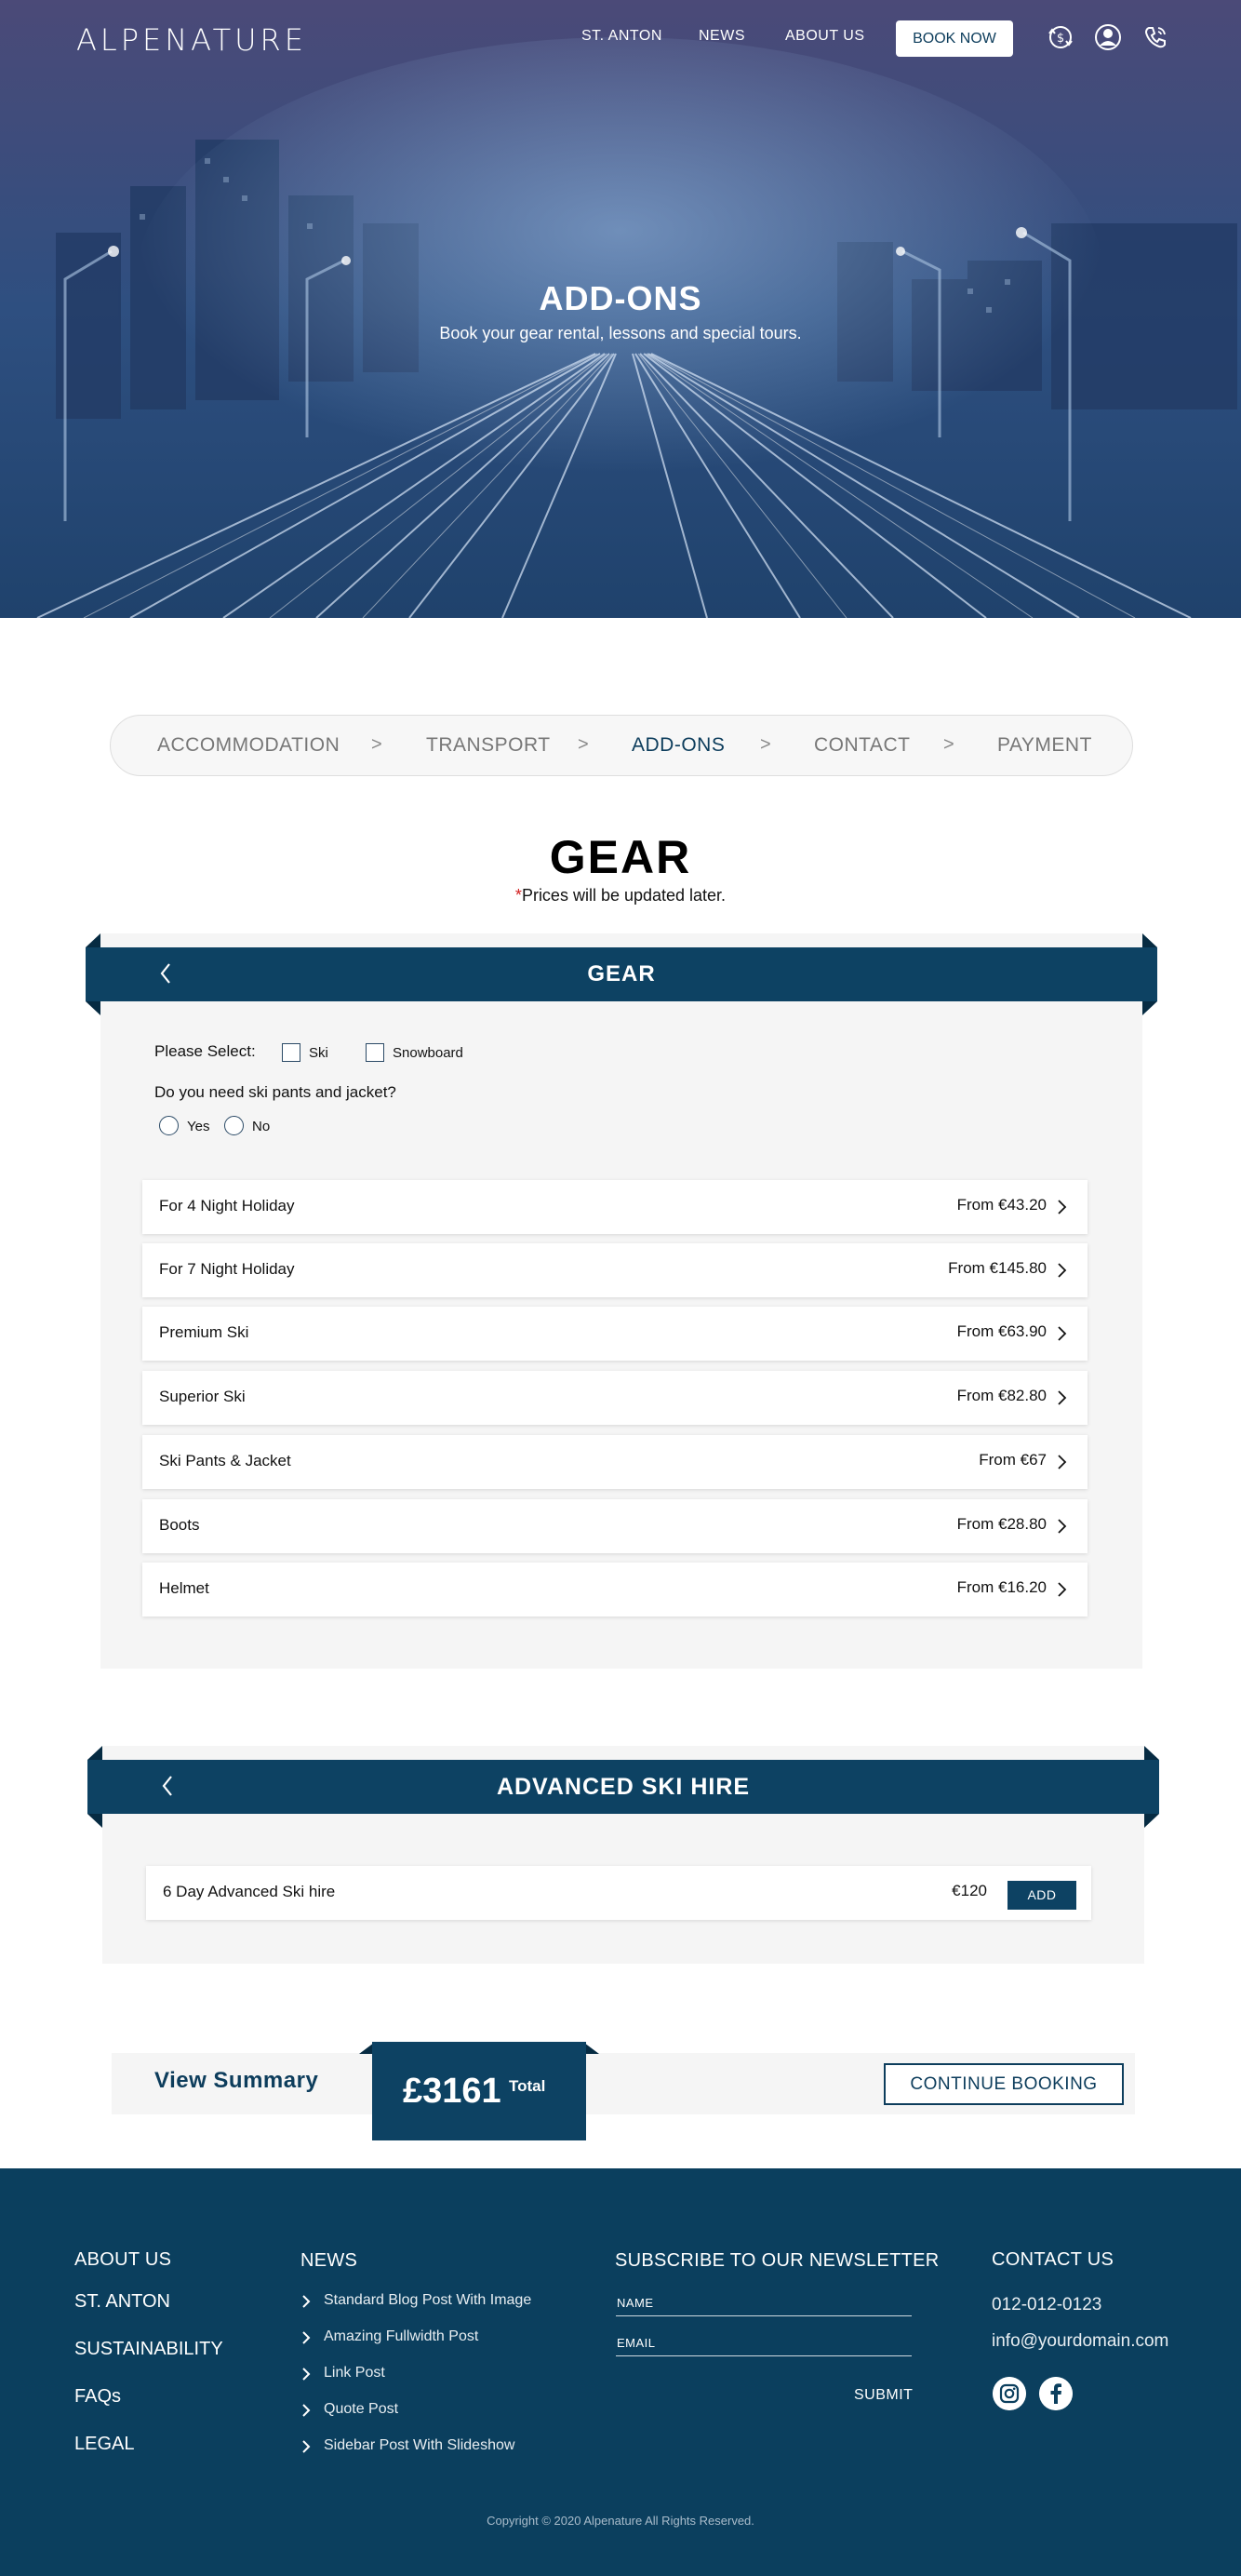 The height and width of the screenshot is (2576, 1241). I want to click on gear-item-price: From €63.90, so click(1001, 1331).